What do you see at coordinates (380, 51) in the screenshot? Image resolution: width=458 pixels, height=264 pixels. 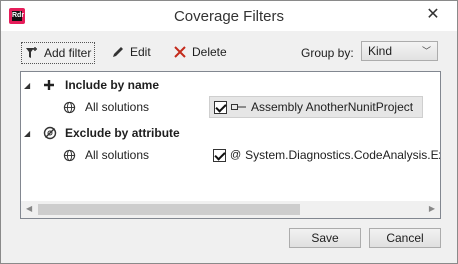 I see `group-by-value: Kind` at bounding box center [380, 51].